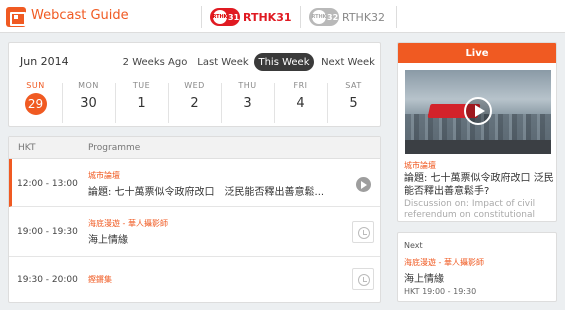  I want to click on programme-time: 19:00 - 19:30, so click(47, 232).